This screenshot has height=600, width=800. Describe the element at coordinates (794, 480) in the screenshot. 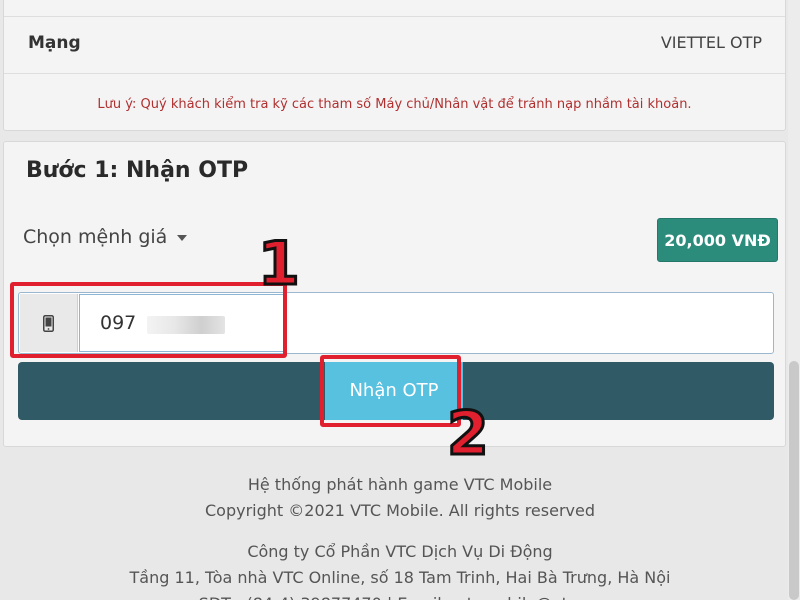

I see `scrollbar-thumb` at that location.